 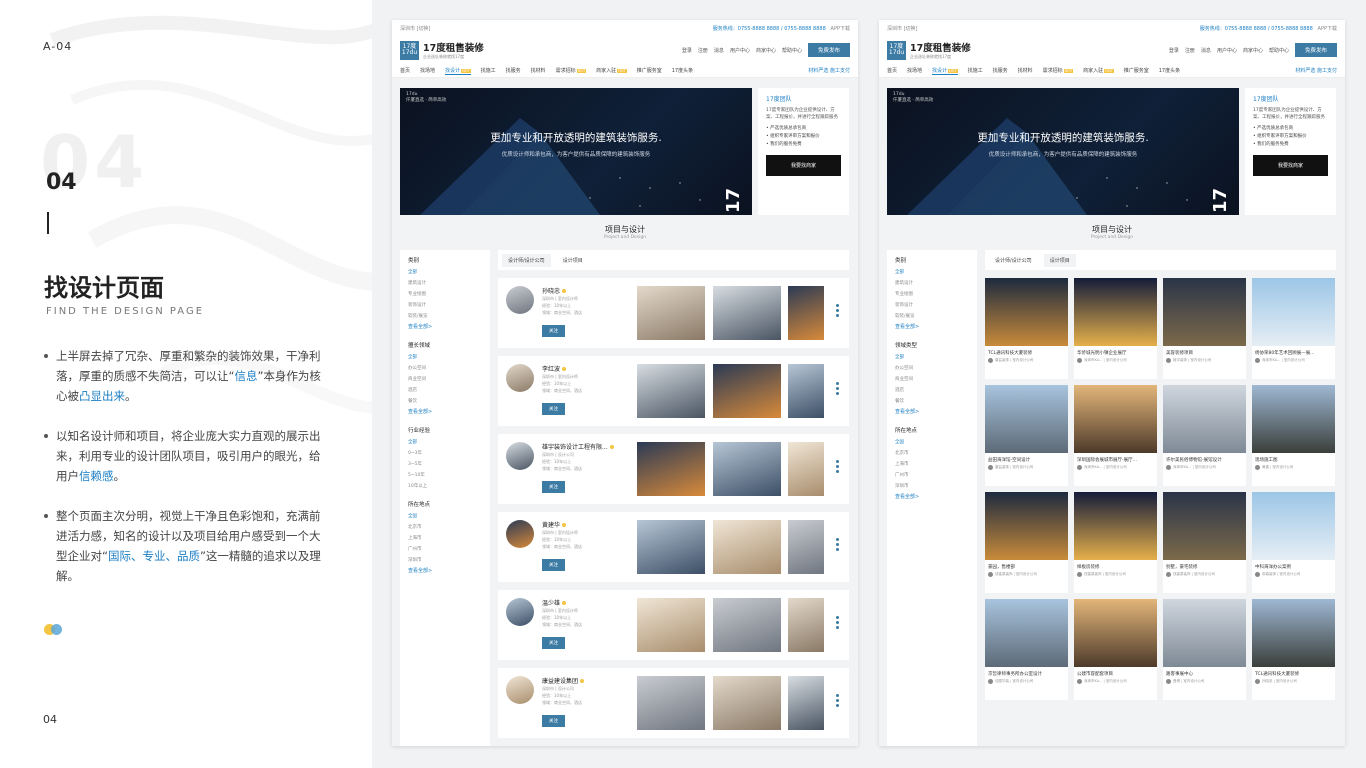 What do you see at coordinates (445, 464) in the screenshot?
I see `filter-option: 3~5年` at bounding box center [445, 464].